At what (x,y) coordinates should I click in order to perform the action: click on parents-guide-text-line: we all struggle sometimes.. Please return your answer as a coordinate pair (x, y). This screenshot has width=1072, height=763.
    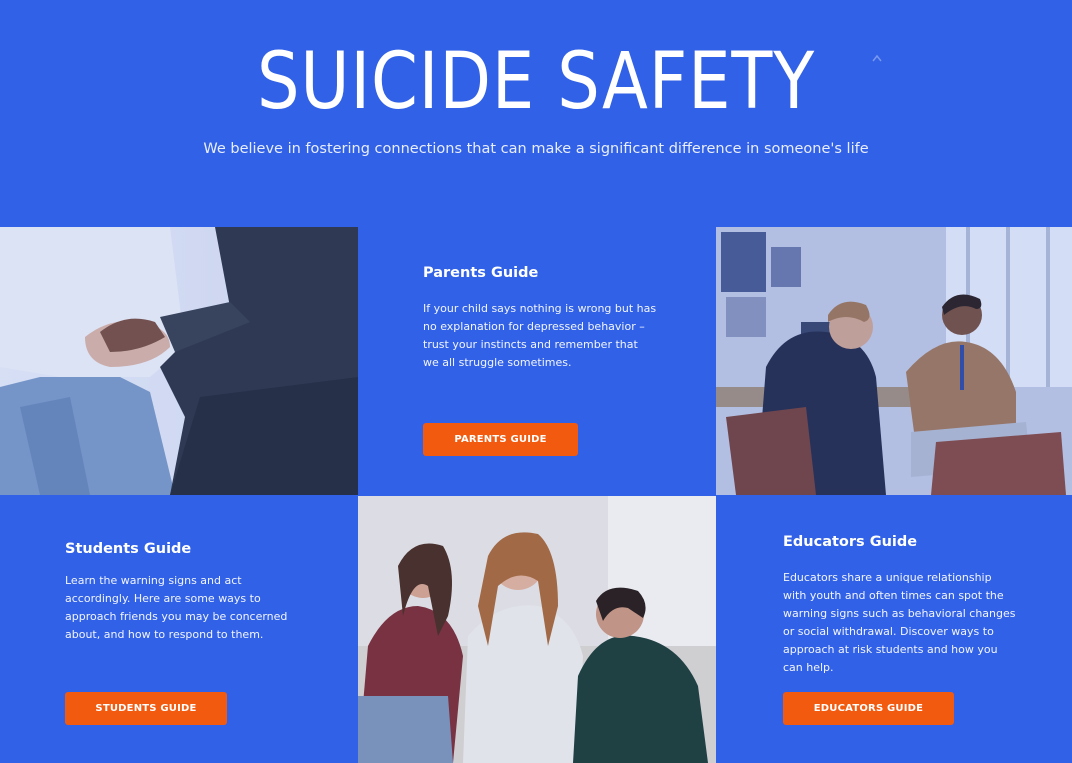
    Looking at the image, I should click on (497, 362).